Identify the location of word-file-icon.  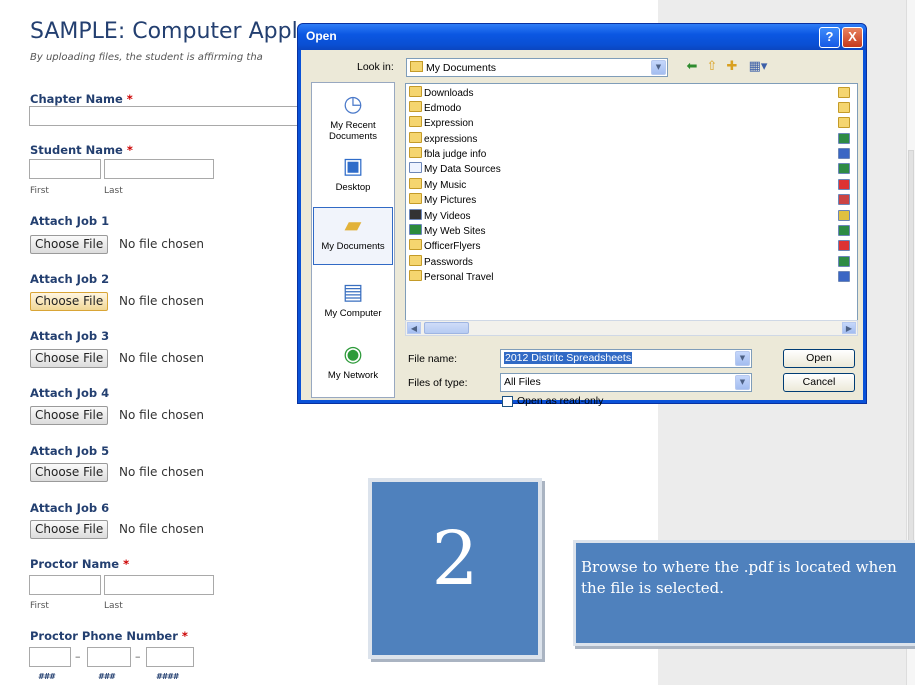
(844, 153).